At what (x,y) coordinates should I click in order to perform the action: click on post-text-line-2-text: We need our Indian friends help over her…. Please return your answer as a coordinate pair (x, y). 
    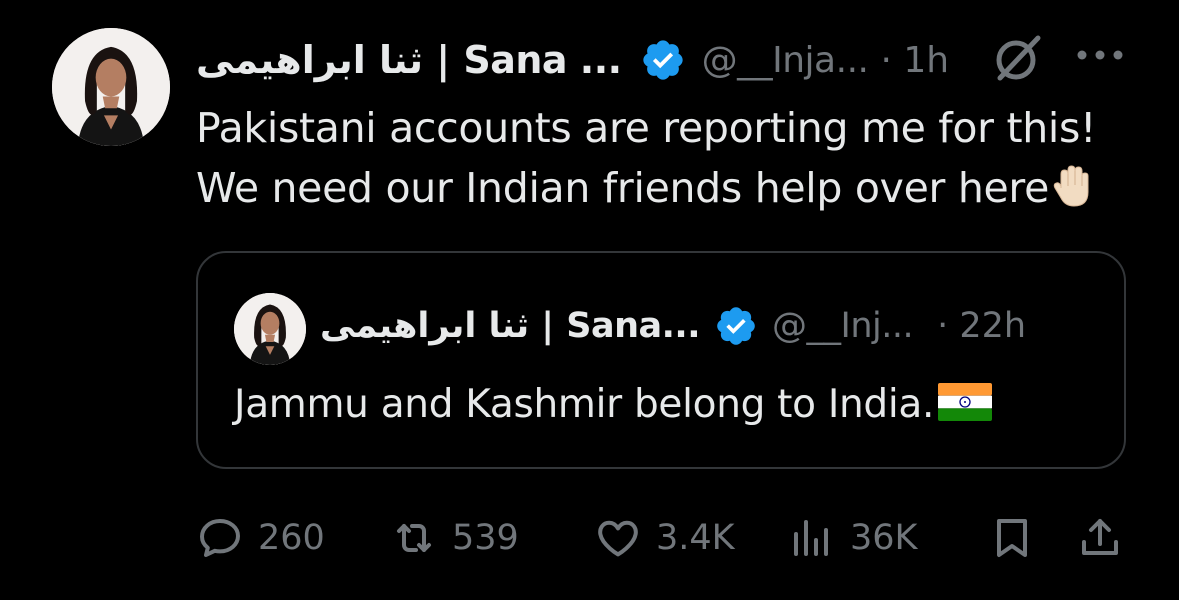
    Looking at the image, I should click on (623, 188).